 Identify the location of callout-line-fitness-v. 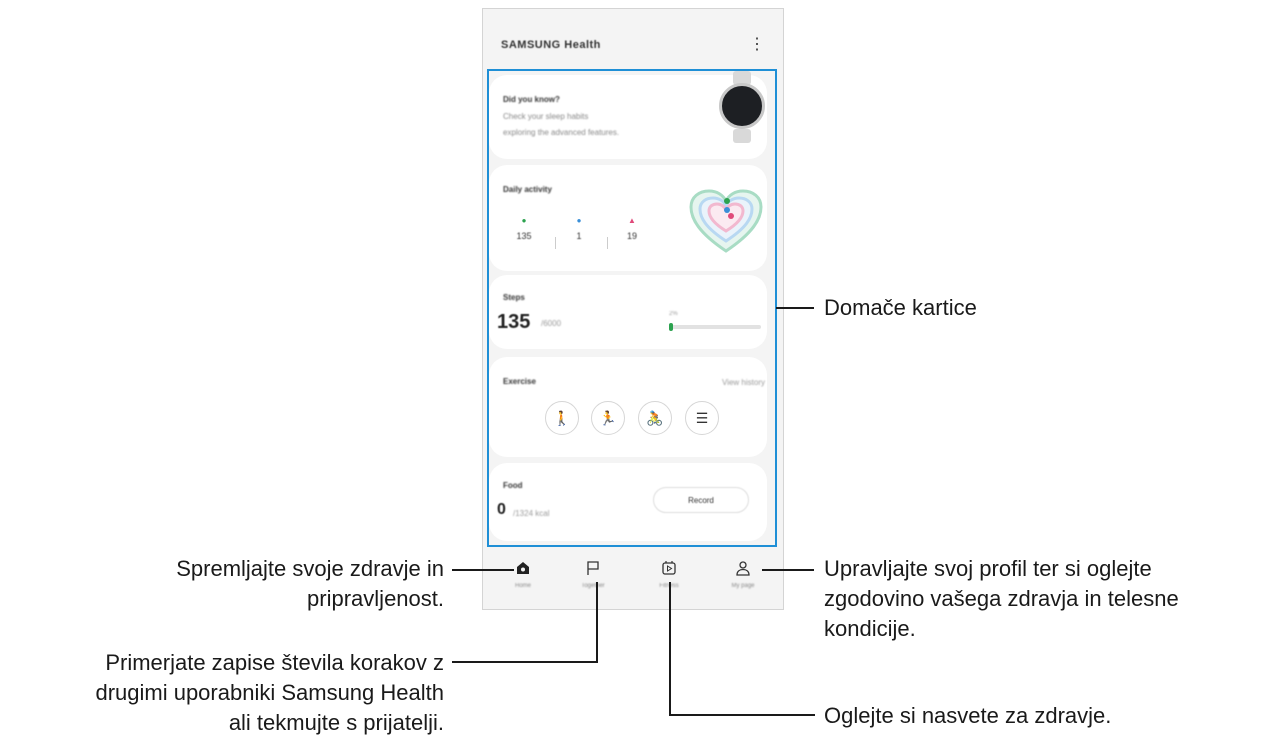
(670, 649).